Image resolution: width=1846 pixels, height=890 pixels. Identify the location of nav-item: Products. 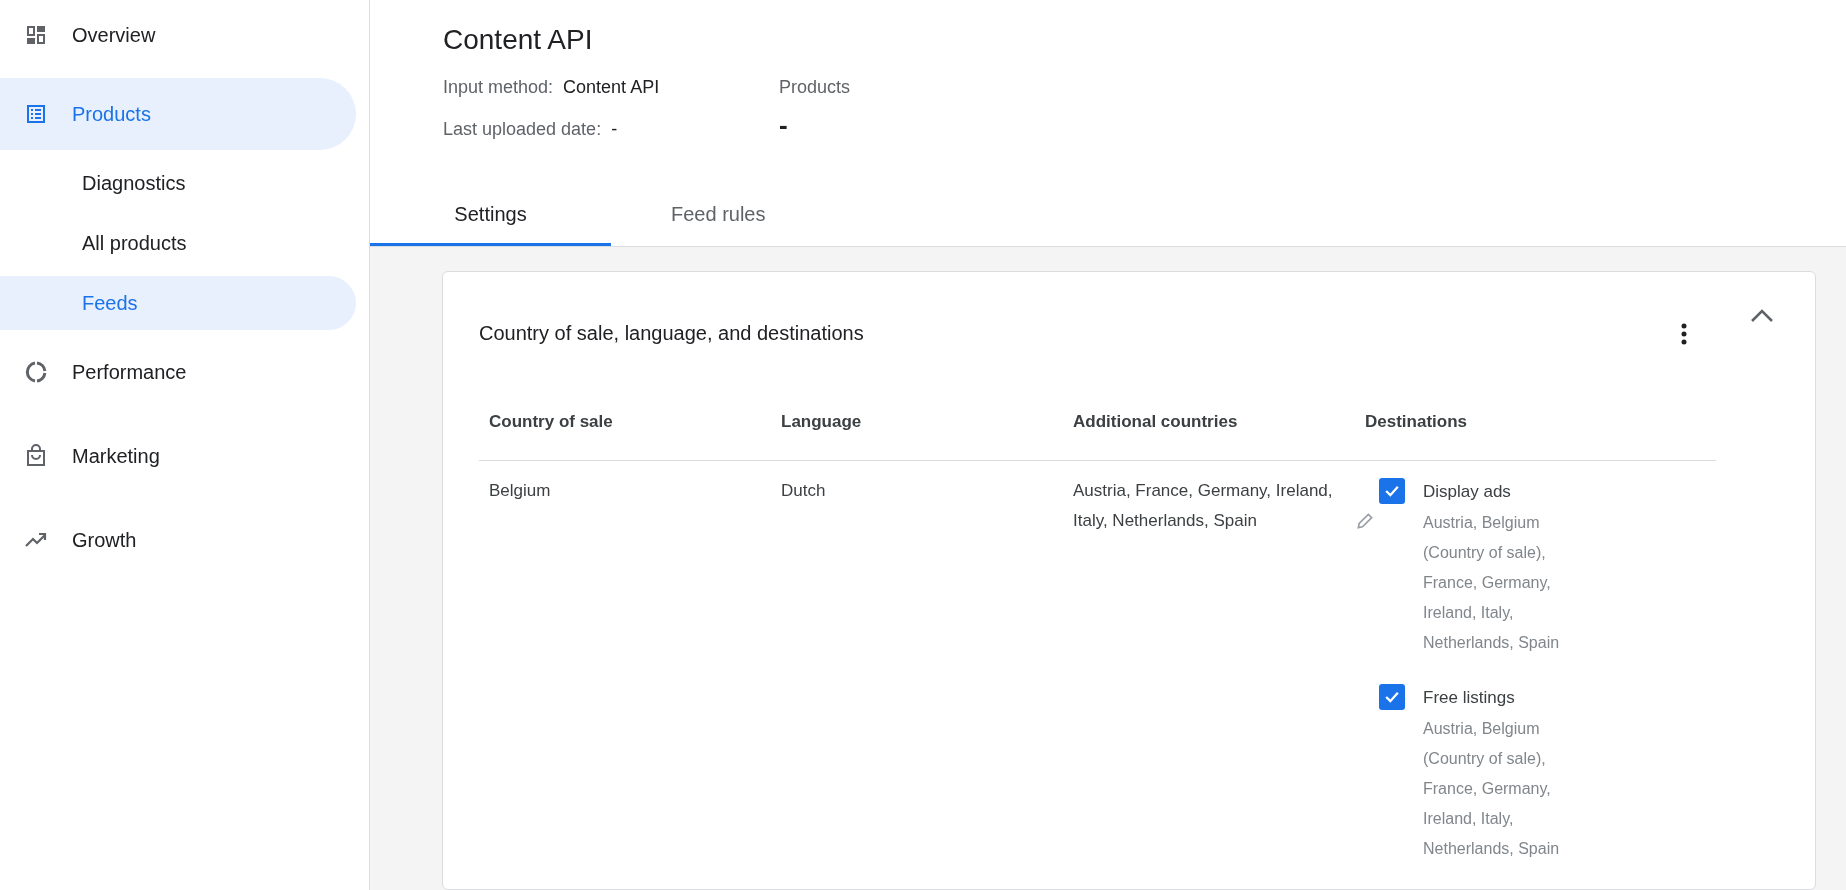
(178, 114).